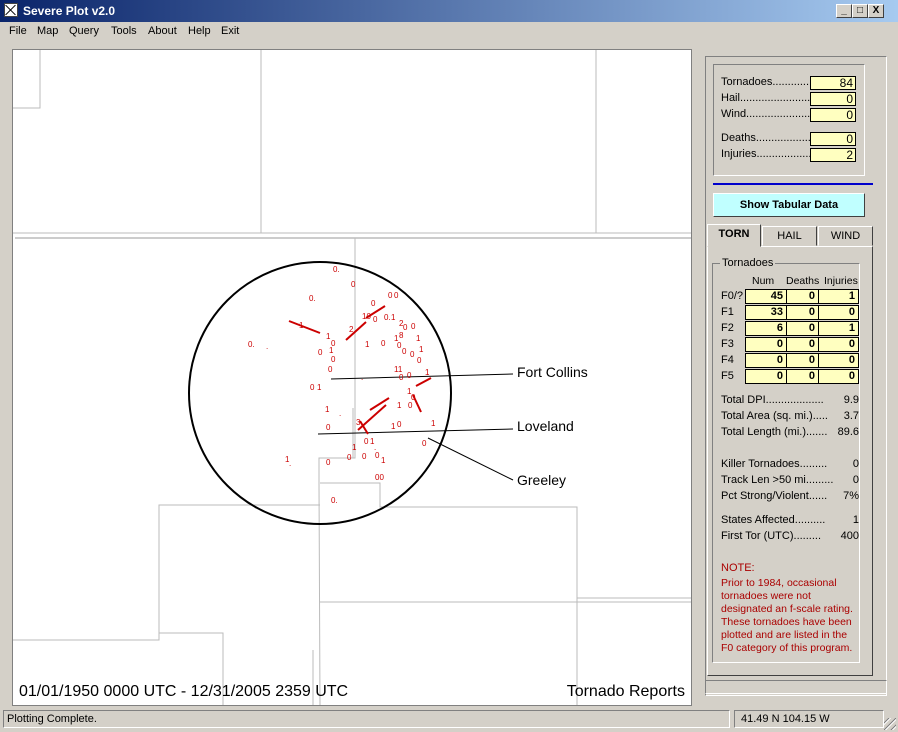  I want to click on stat-states-affected-value: 1, so click(855, 520).